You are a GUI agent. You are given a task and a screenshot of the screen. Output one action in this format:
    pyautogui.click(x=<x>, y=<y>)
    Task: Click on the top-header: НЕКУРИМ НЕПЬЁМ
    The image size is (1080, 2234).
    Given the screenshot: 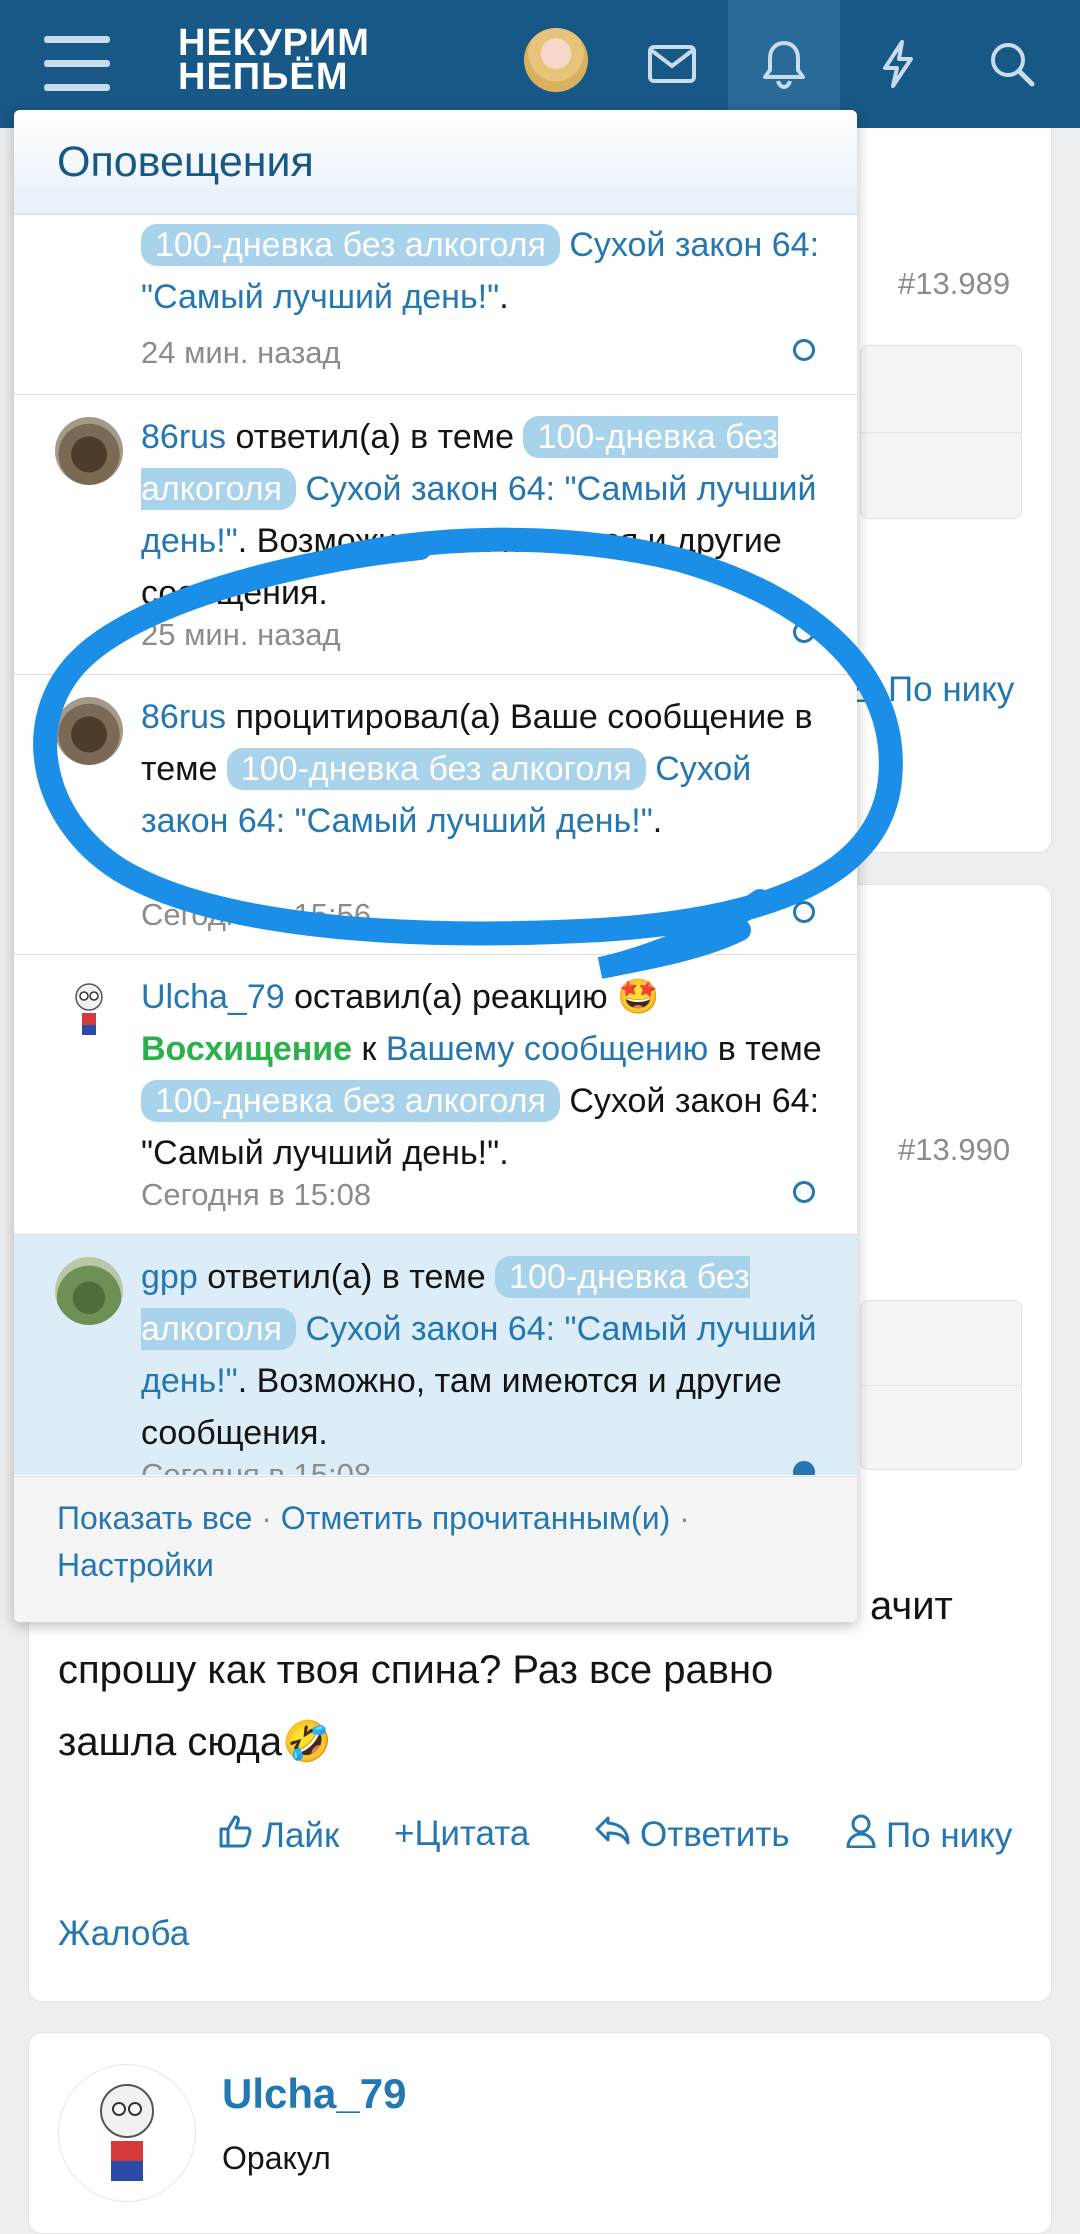 What is the action you would take?
    pyautogui.click(x=540, y=73)
    